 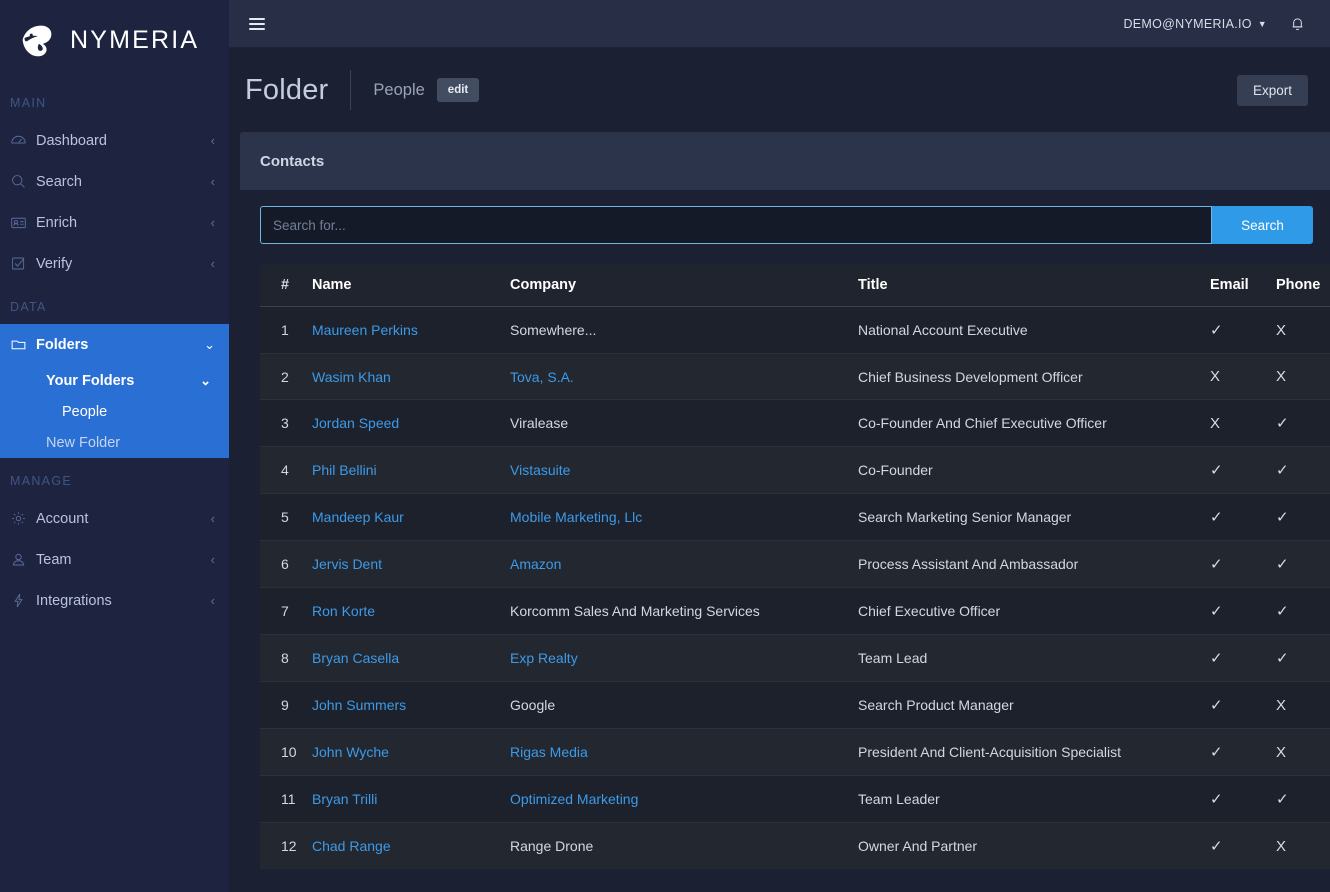 What do you see at coordinates (114, 181) in the screenshot?
I see `sidebar-item-search: Search ‹` at bounding box center [114, 181].